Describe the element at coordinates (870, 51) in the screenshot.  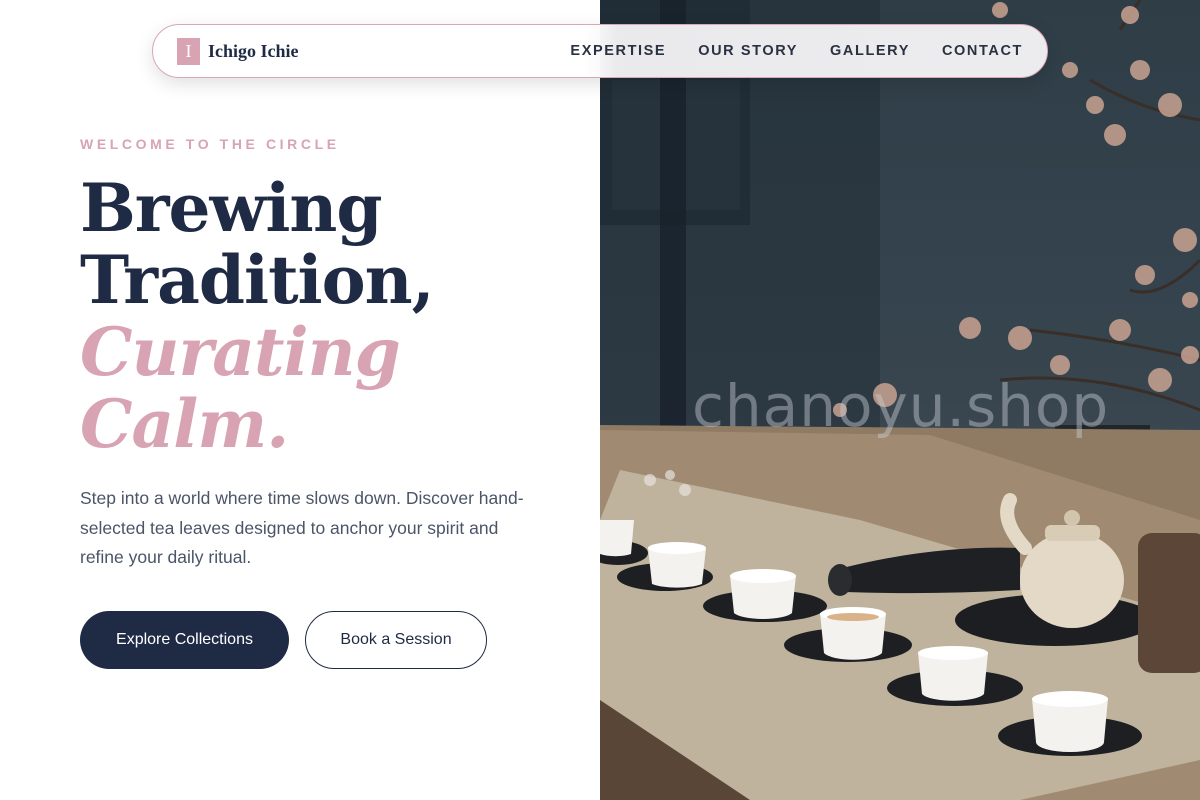
I see `nav-link-gallery: GALLERY` at that location.